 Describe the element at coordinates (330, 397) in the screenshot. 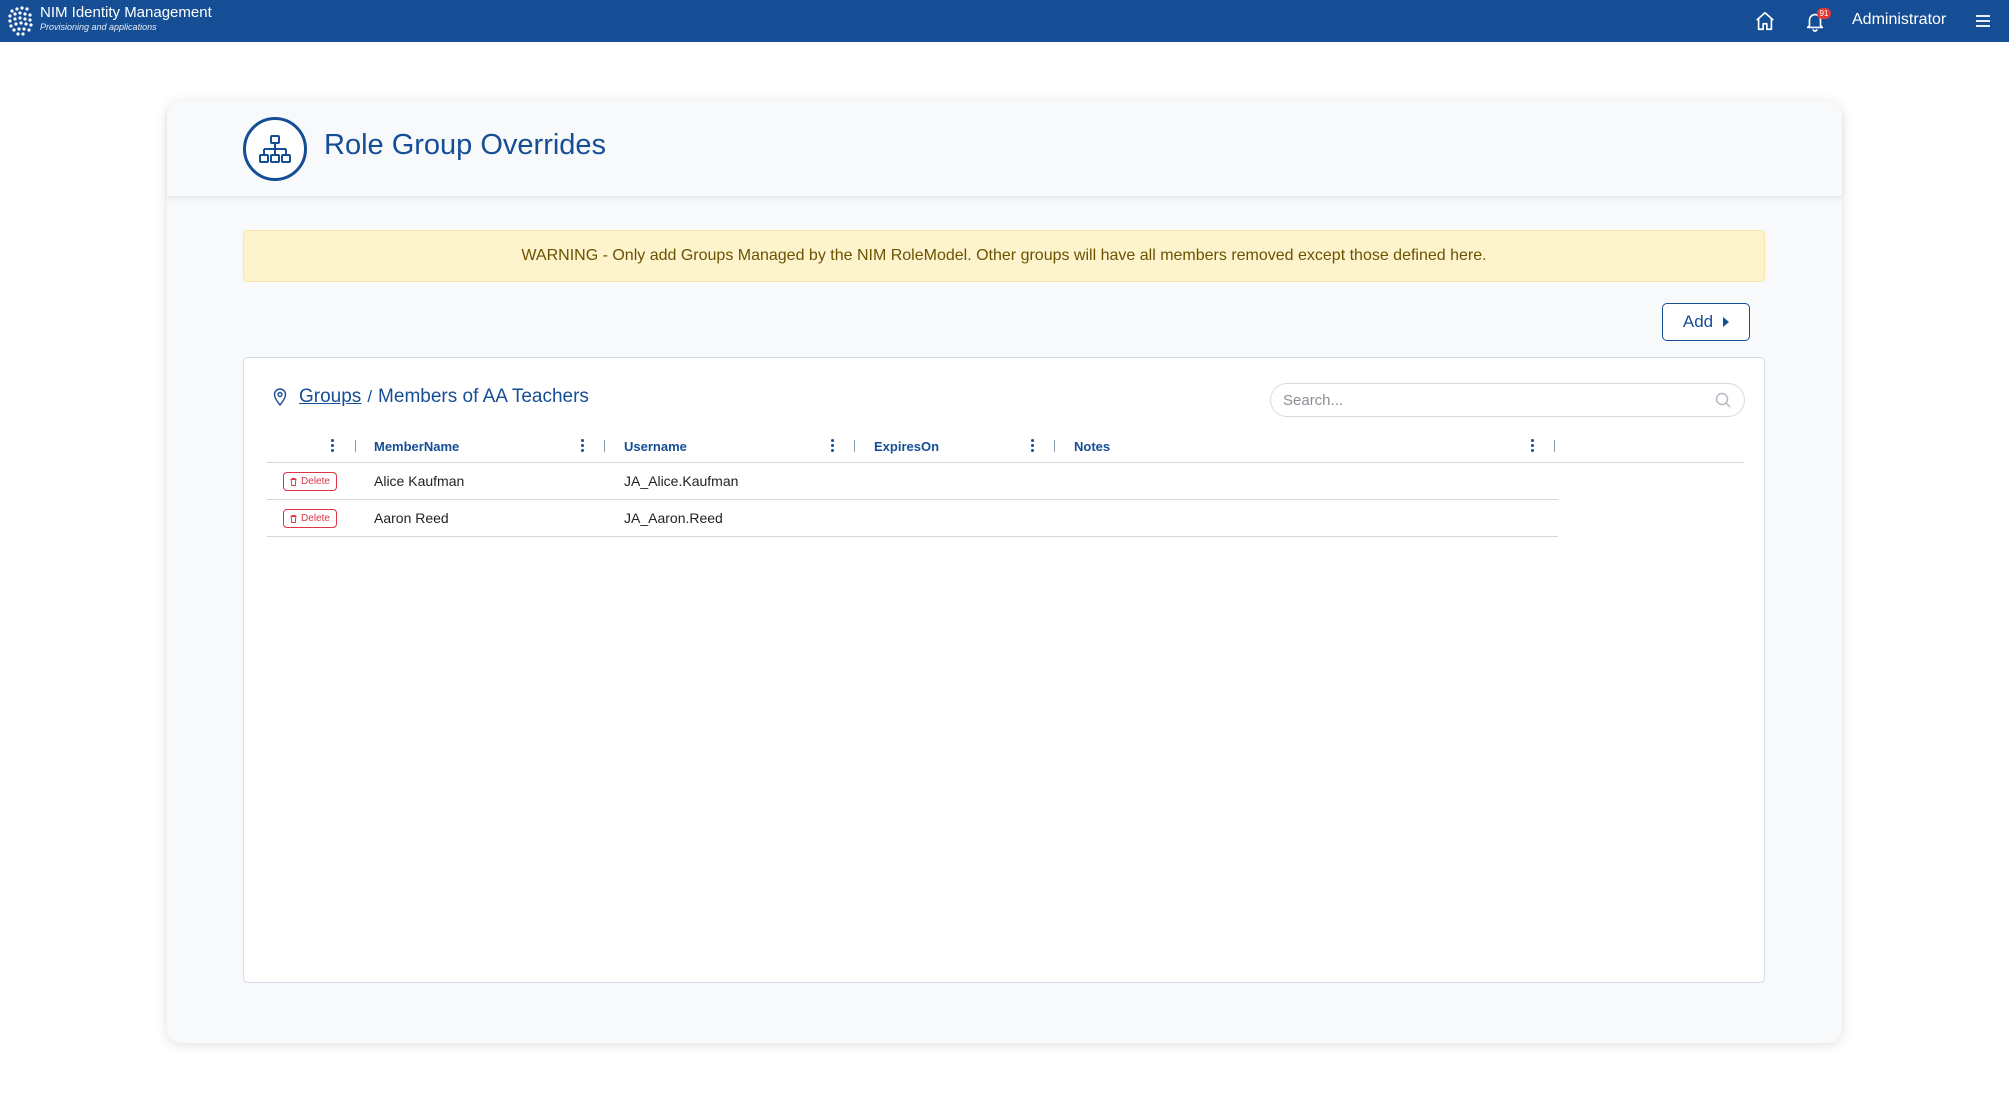

I see `breadcrumb-groups-link: Groups` at that location.